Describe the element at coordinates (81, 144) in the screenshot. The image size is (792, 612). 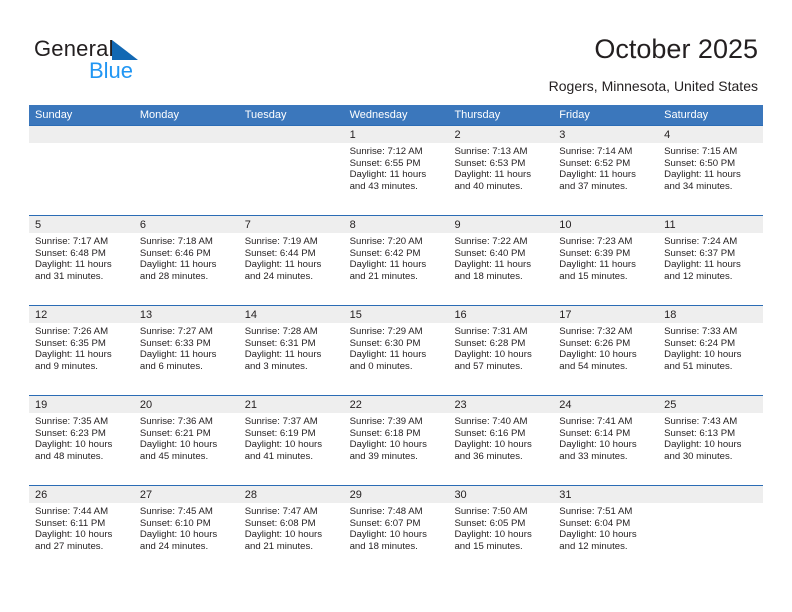
I see `day-details` at that location.